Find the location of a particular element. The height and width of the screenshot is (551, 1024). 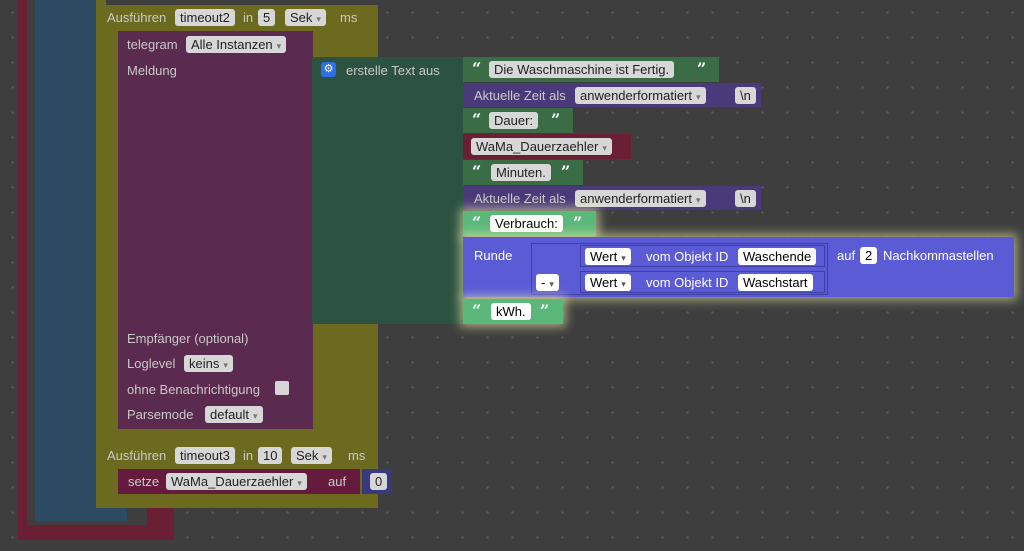

time-label-2: Aktuelle Zeit als is located at coordinates (520, 198).